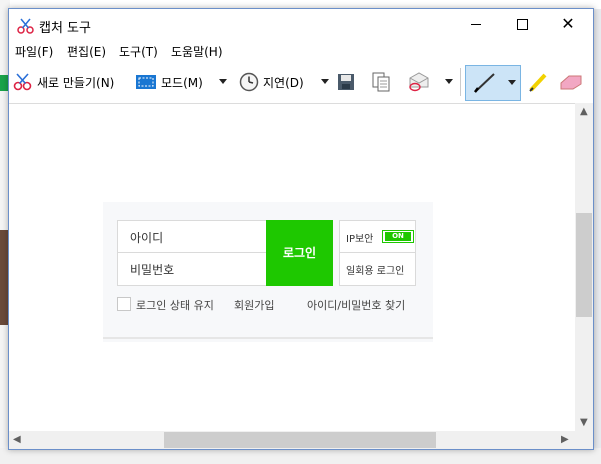 The height and width of the screenshot is (464, 601). I want to click on join-link: 회원가입, so click(254, 305).